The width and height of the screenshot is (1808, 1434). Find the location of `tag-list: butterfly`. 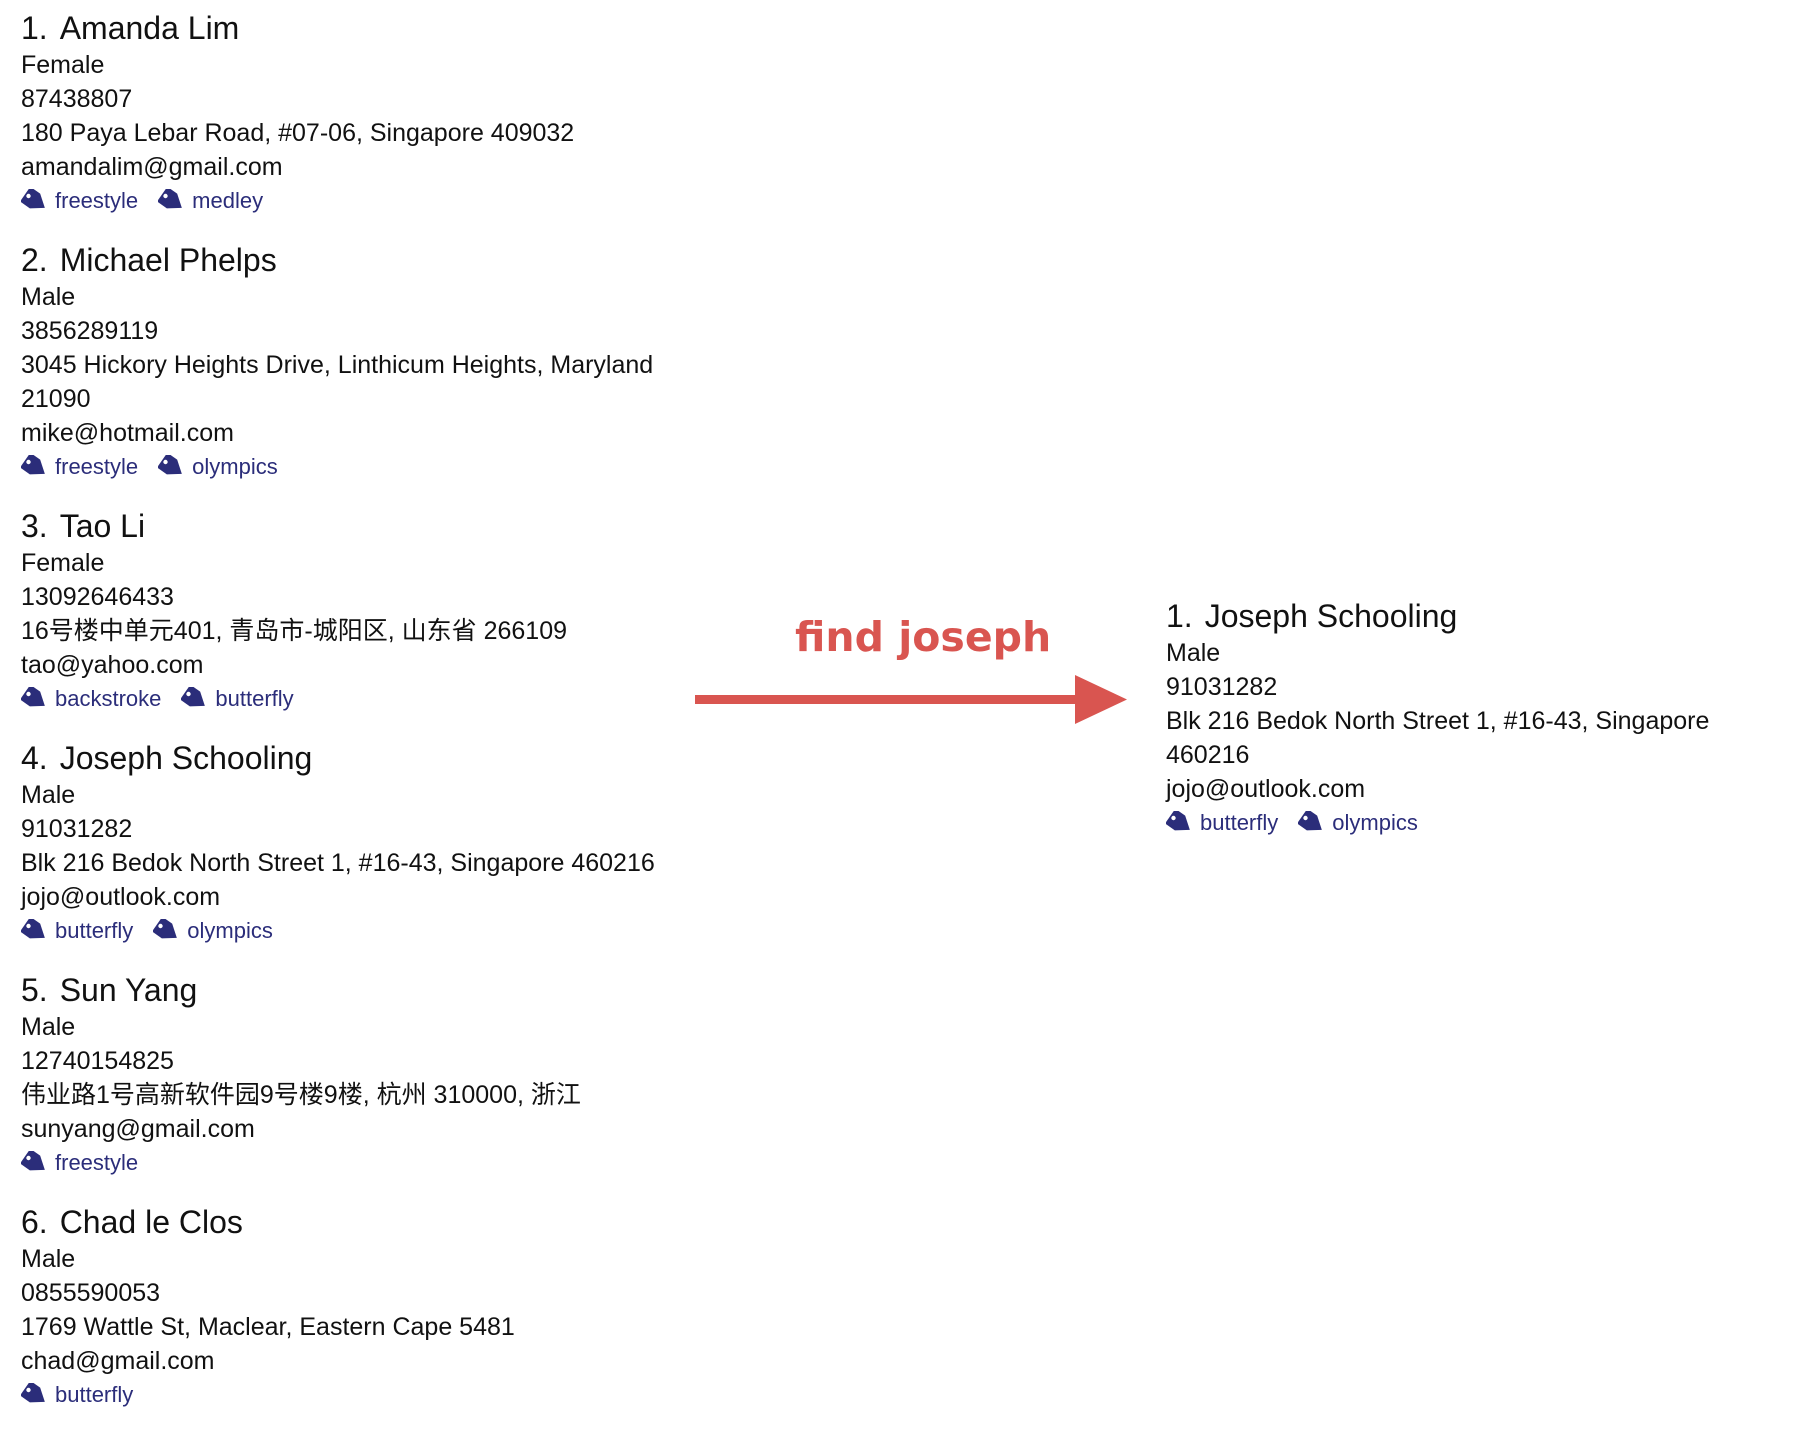

tag-list: butterfly is located at coordinates (351, 1395).